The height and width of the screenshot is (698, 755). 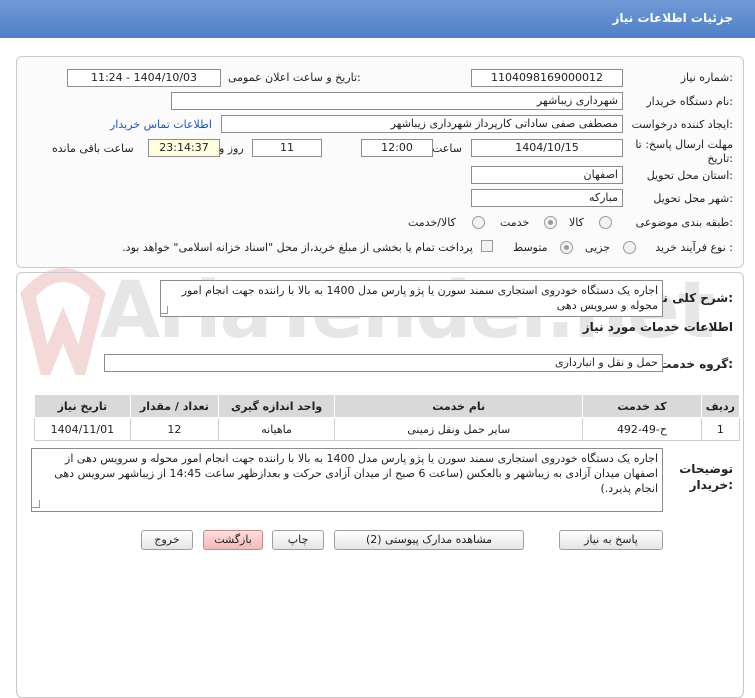 I want to click on process-minor-label: جزیی, so click(x=598, y=247).